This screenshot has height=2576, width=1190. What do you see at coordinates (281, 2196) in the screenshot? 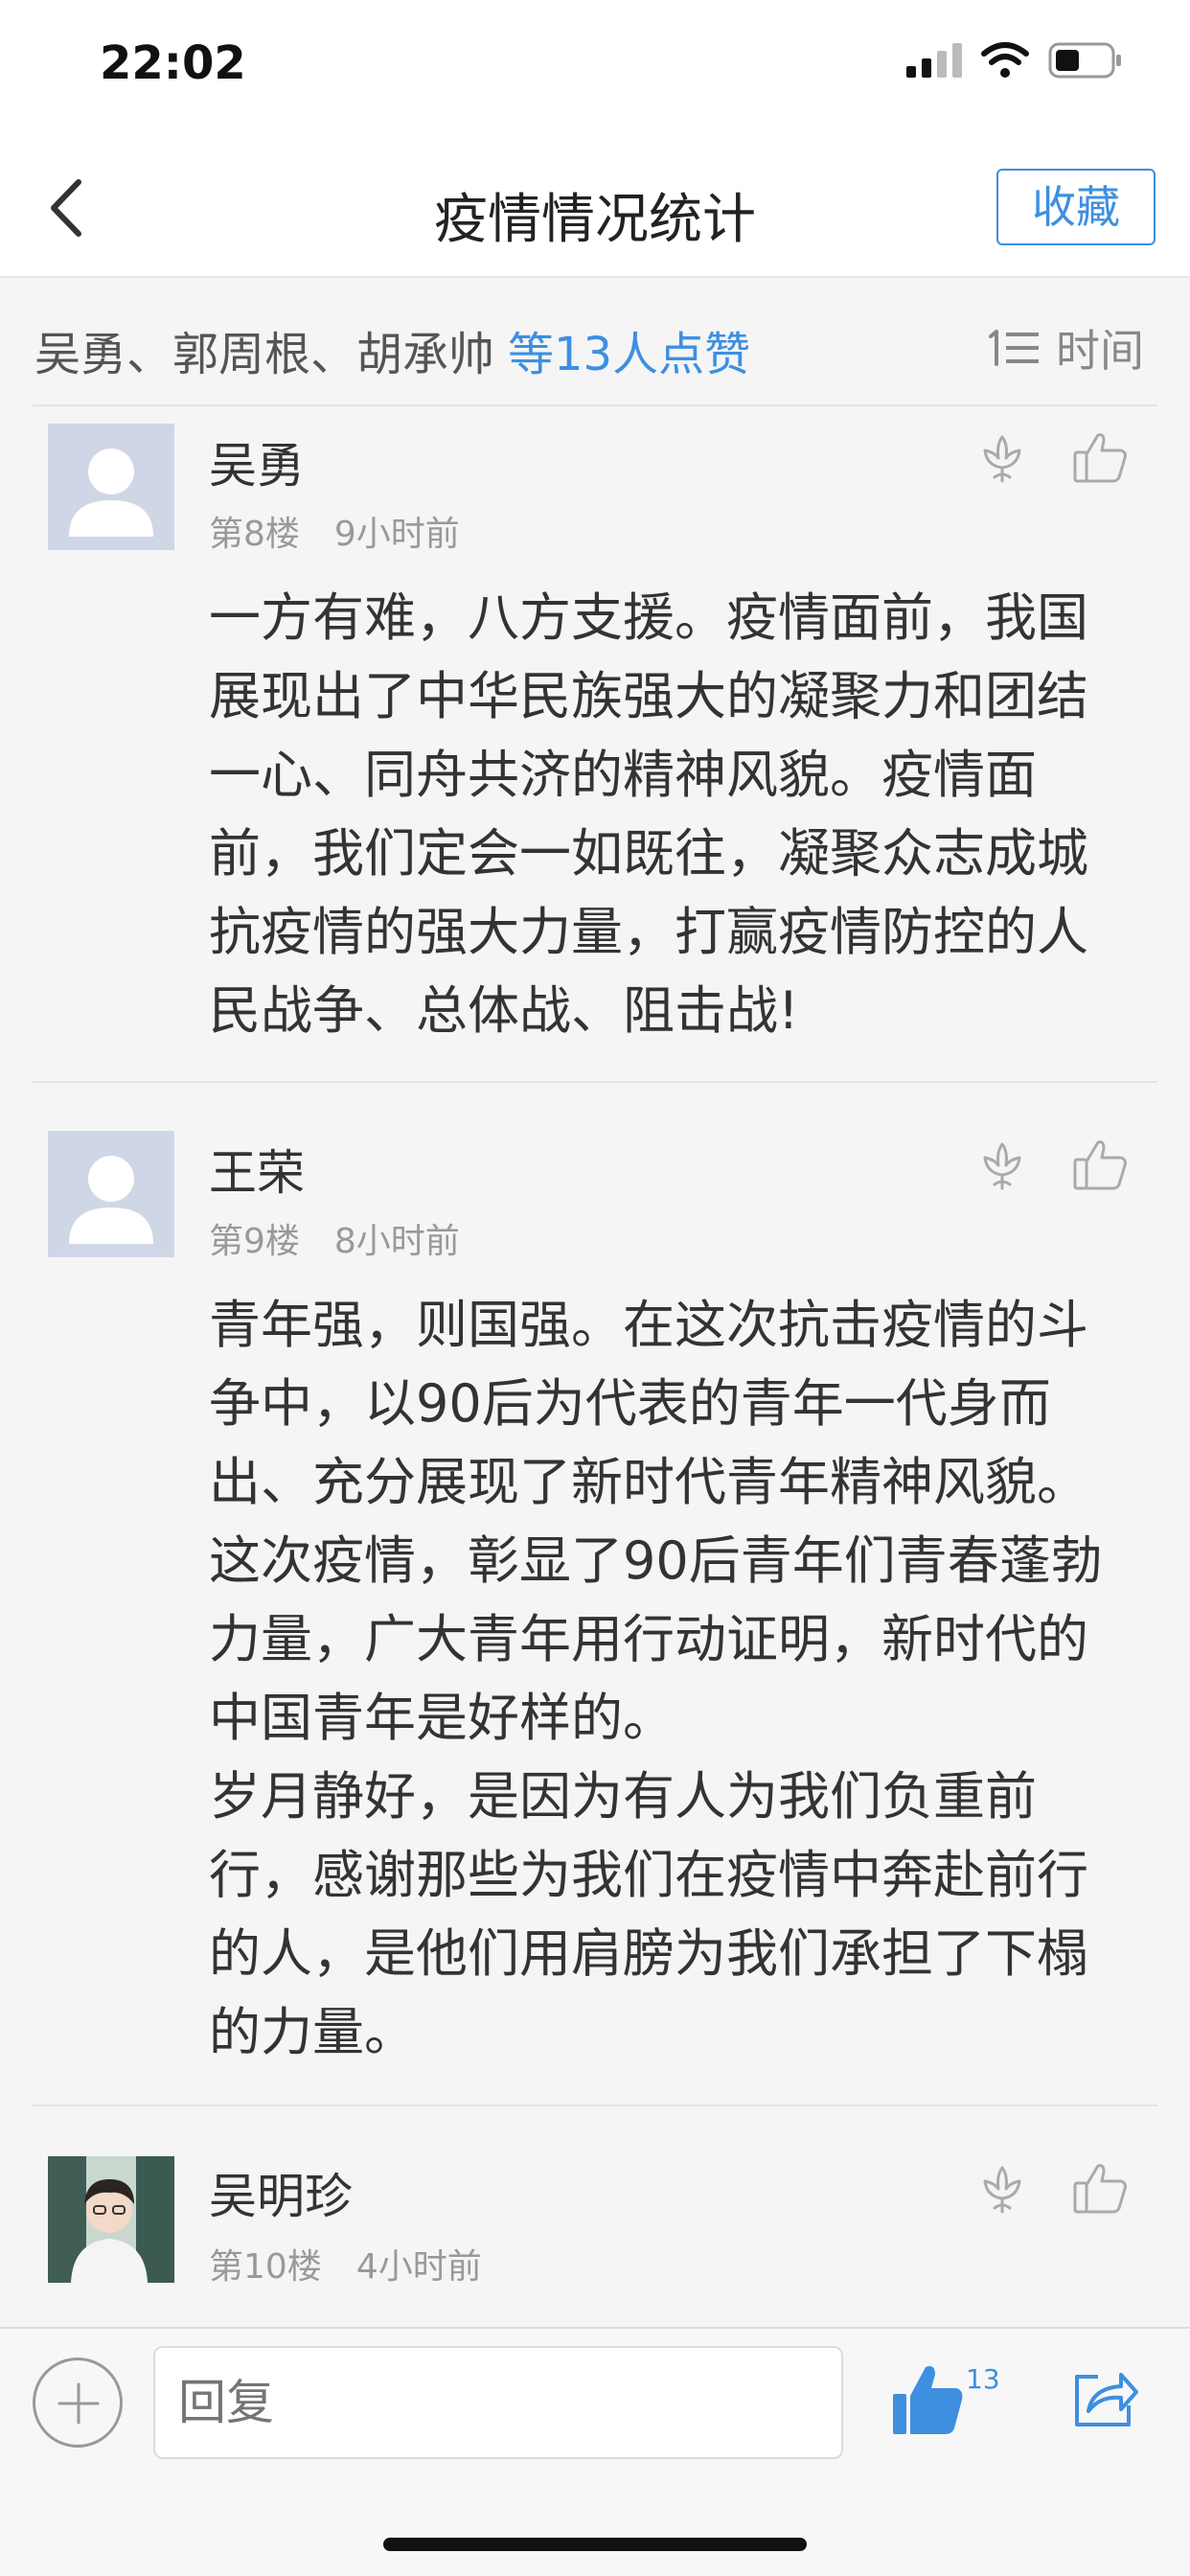
I see `comment-author: 吴明珍` at bounding box center [281, 2196].